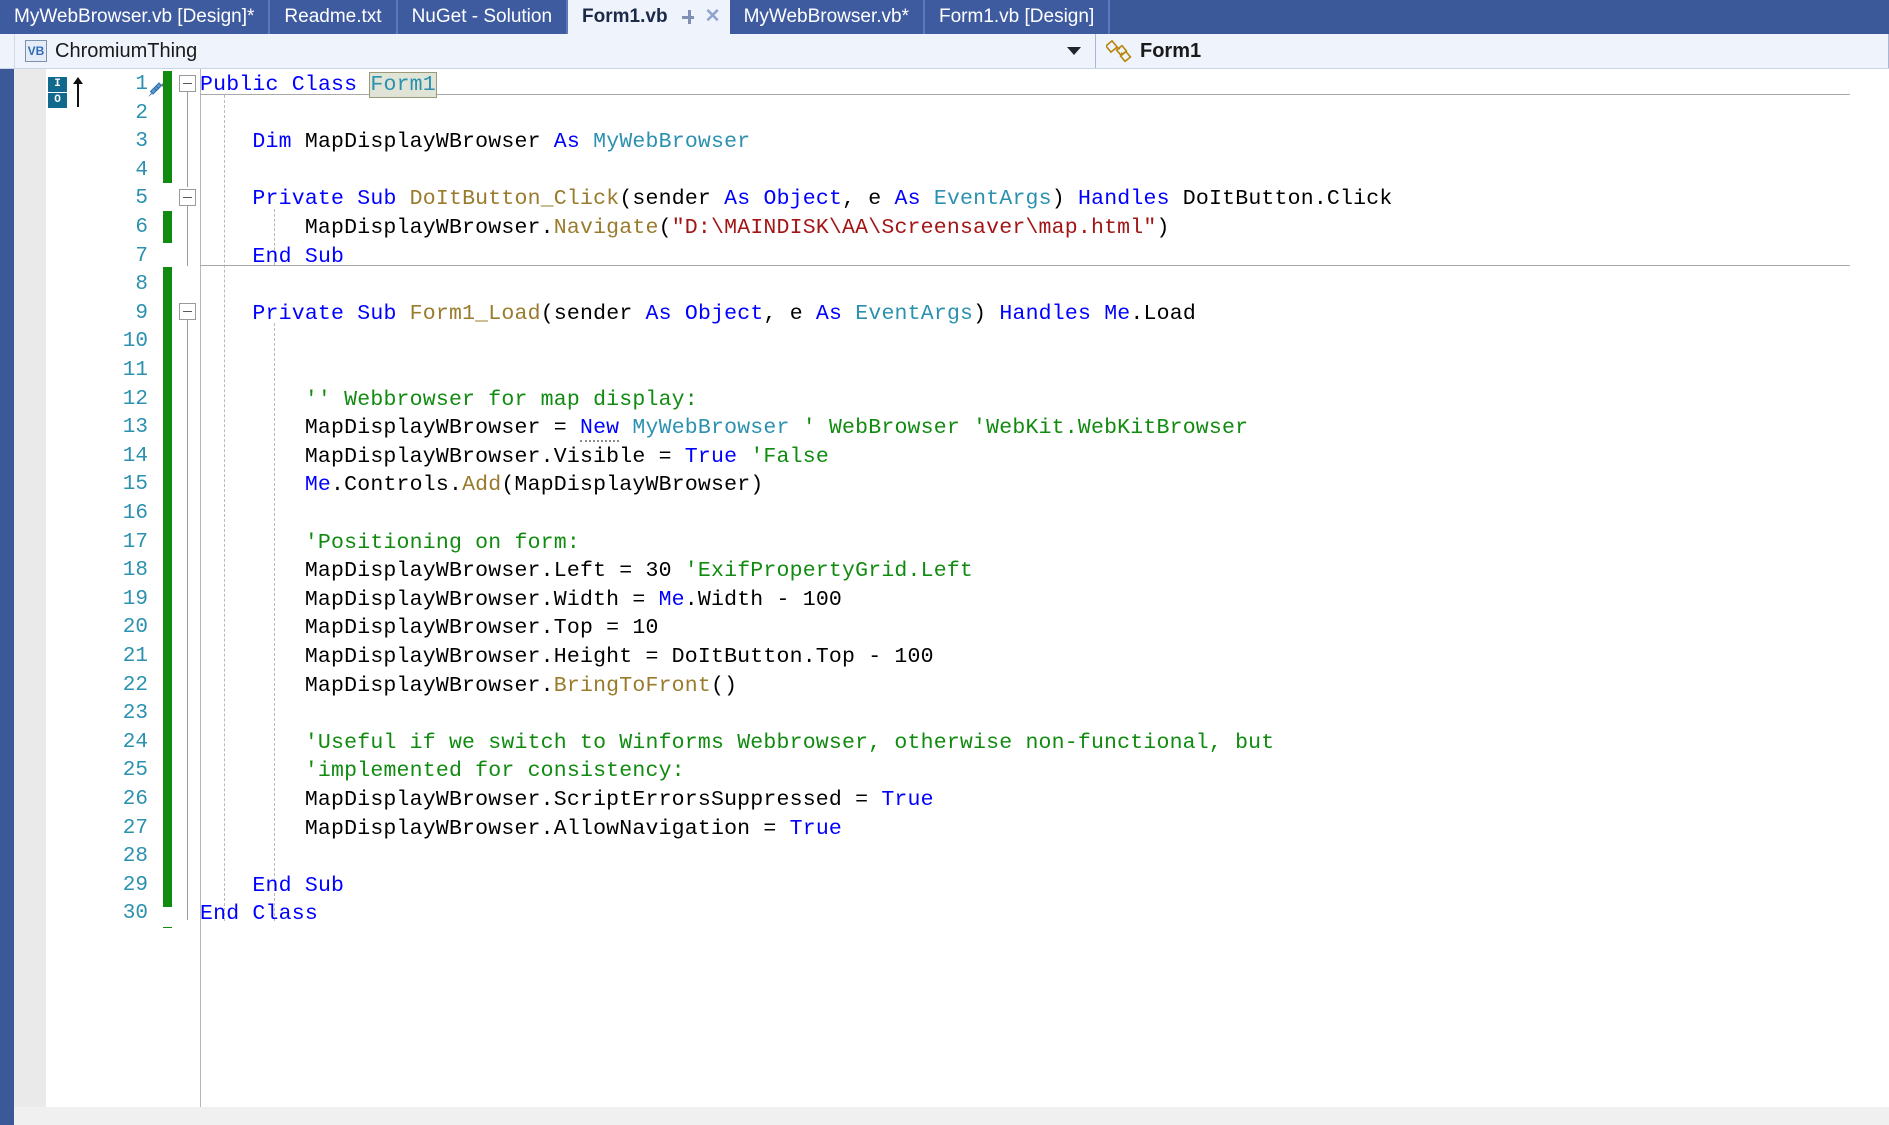  What do you see at coordinates (141, 84) in the screenshot?
I see `line-number: 1` at bounding box center [141, 84].